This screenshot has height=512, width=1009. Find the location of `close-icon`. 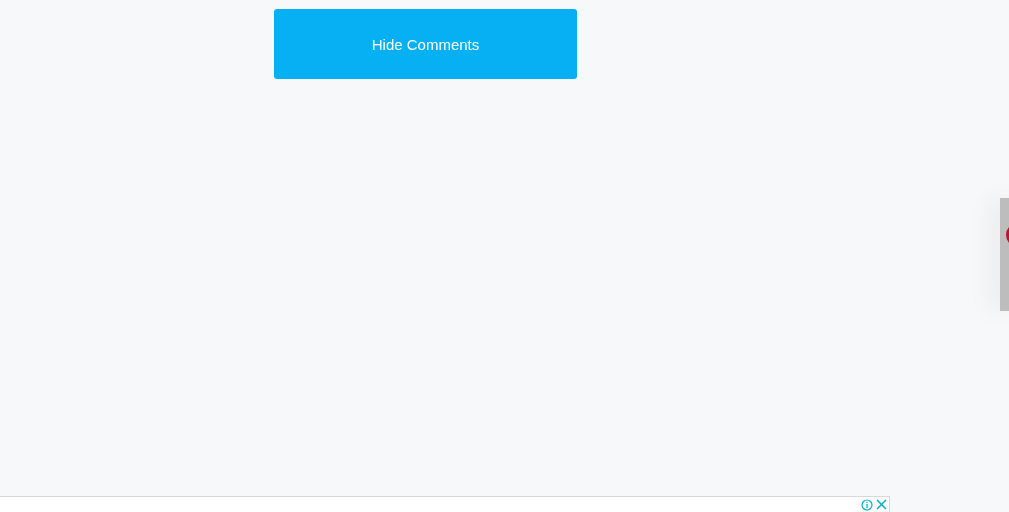

close-icon is located at coordinates (881, 504).